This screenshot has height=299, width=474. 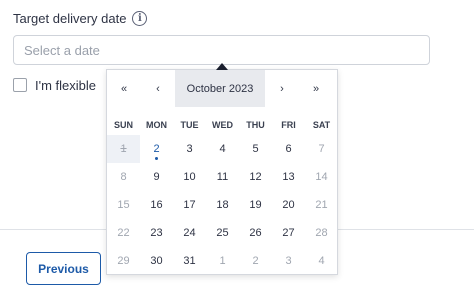 I want to click on calendar-day: 22, so click(x=123, y=233).